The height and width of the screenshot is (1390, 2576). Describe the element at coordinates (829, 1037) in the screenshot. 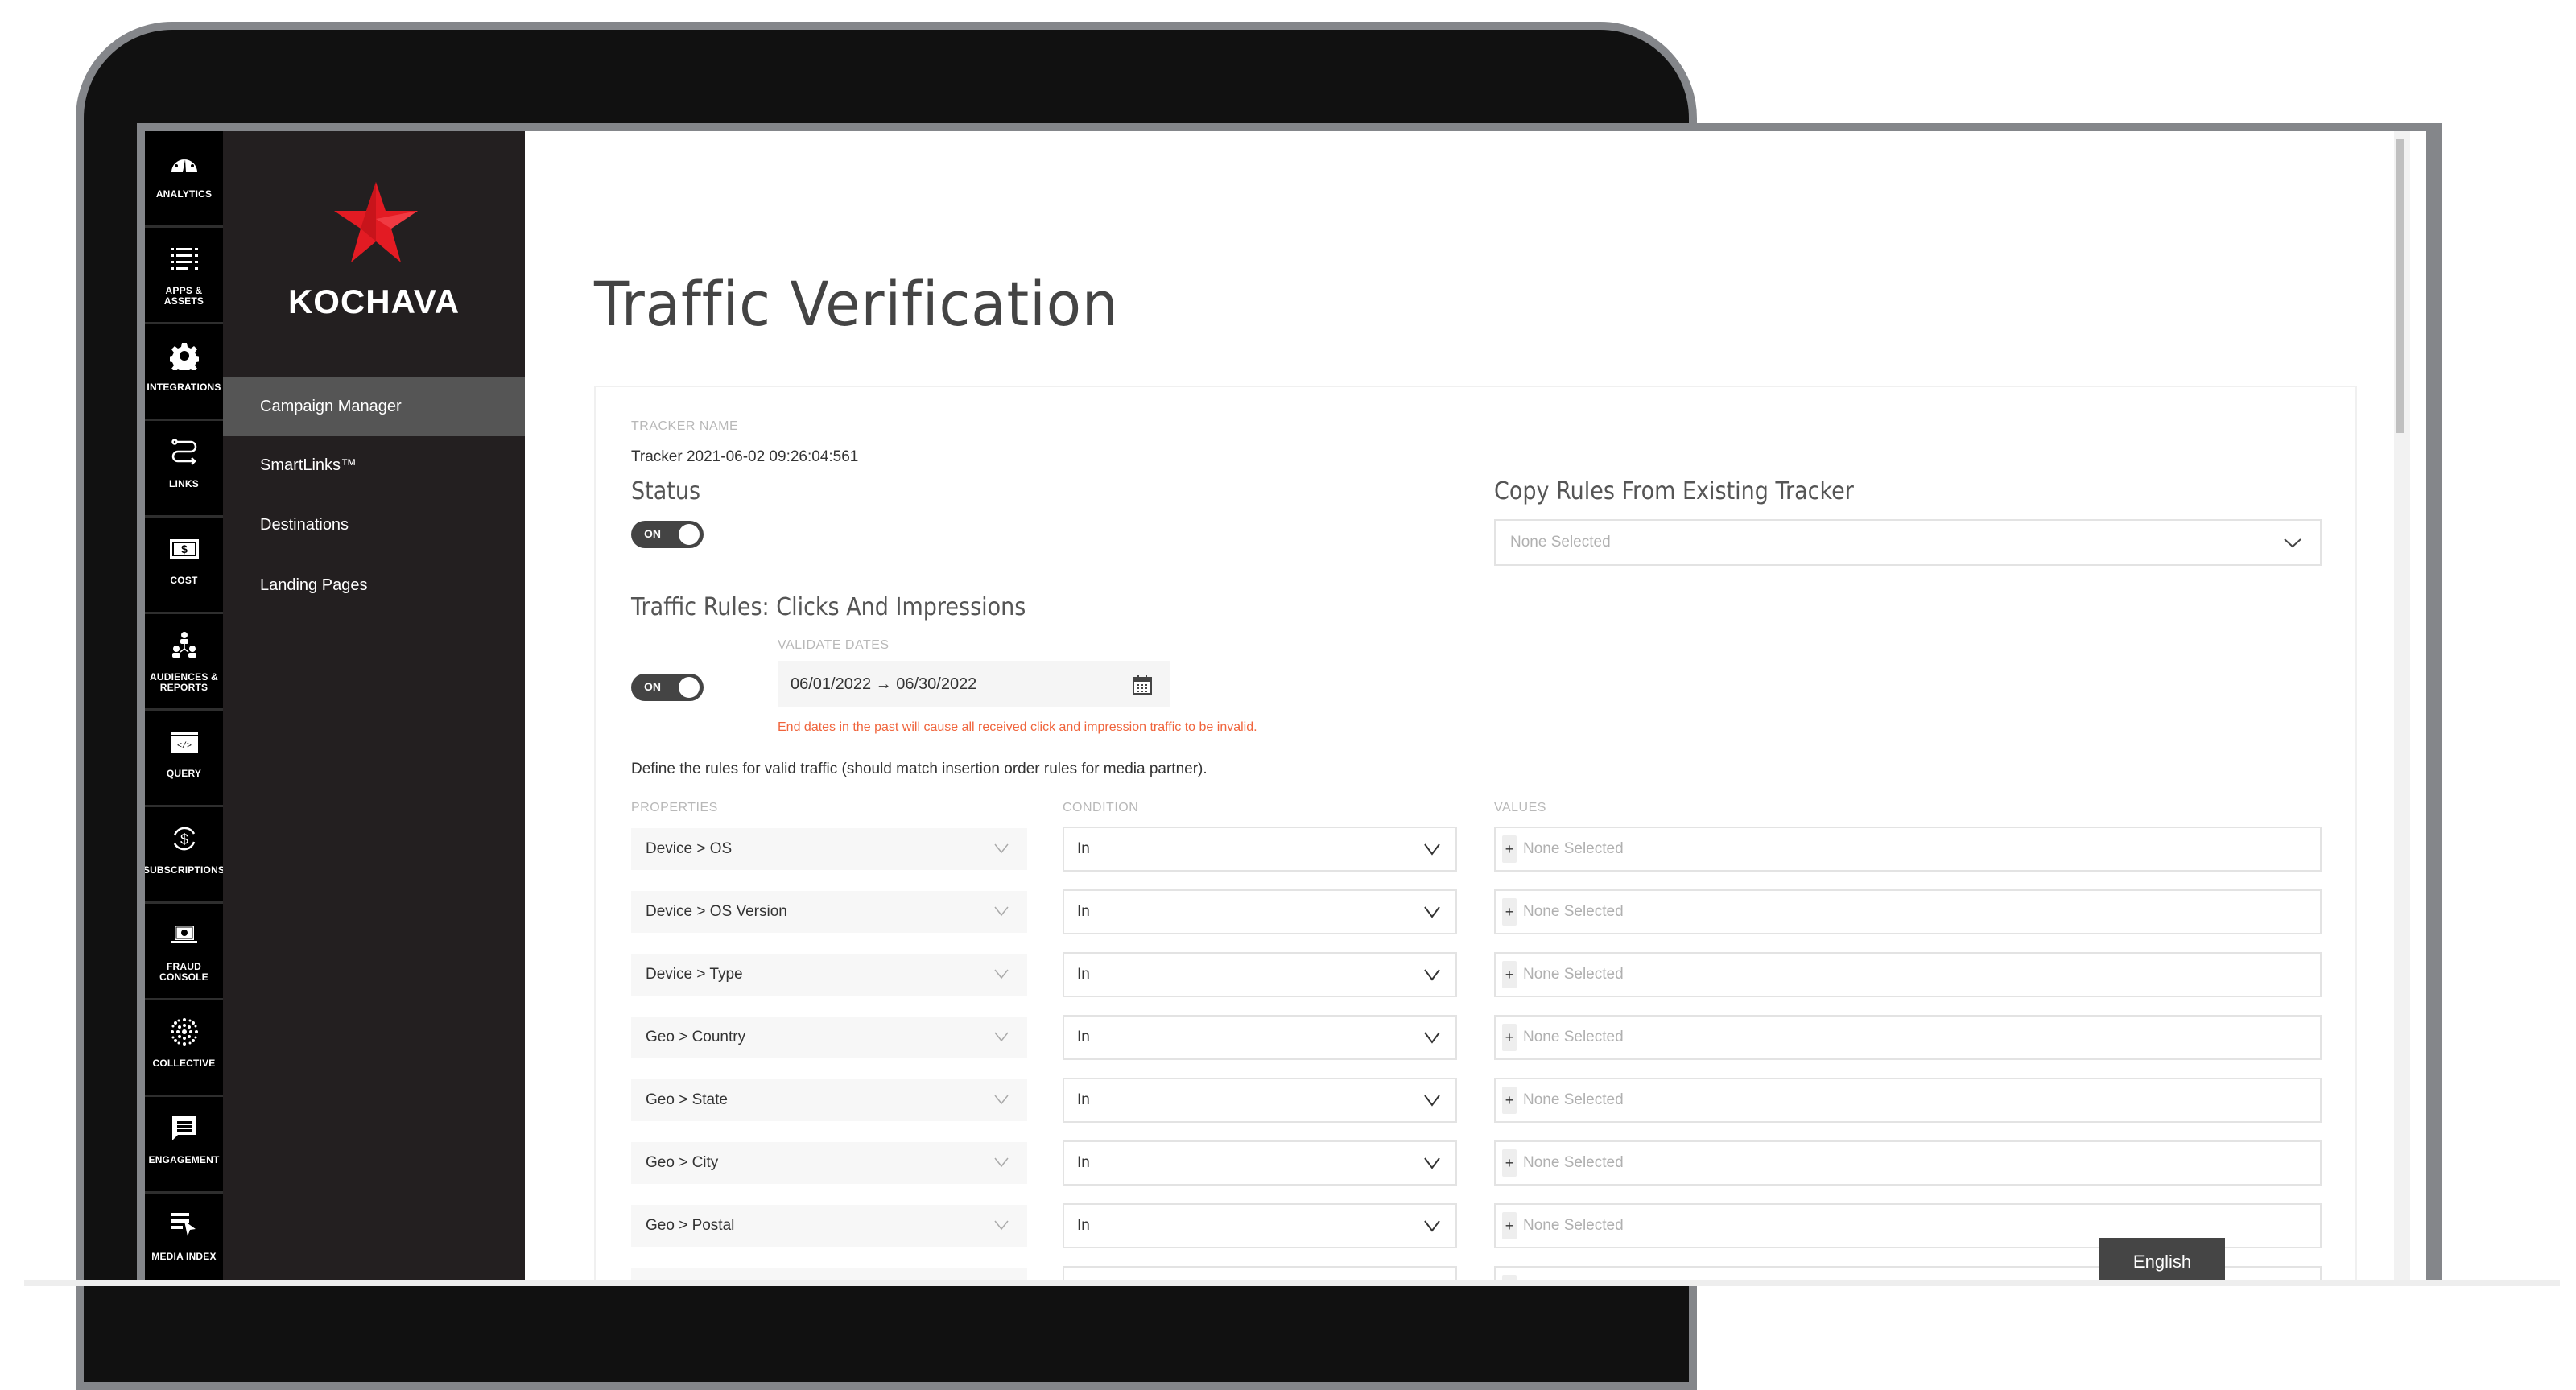

I see `rule-property-select: Geo > Country` at that location.